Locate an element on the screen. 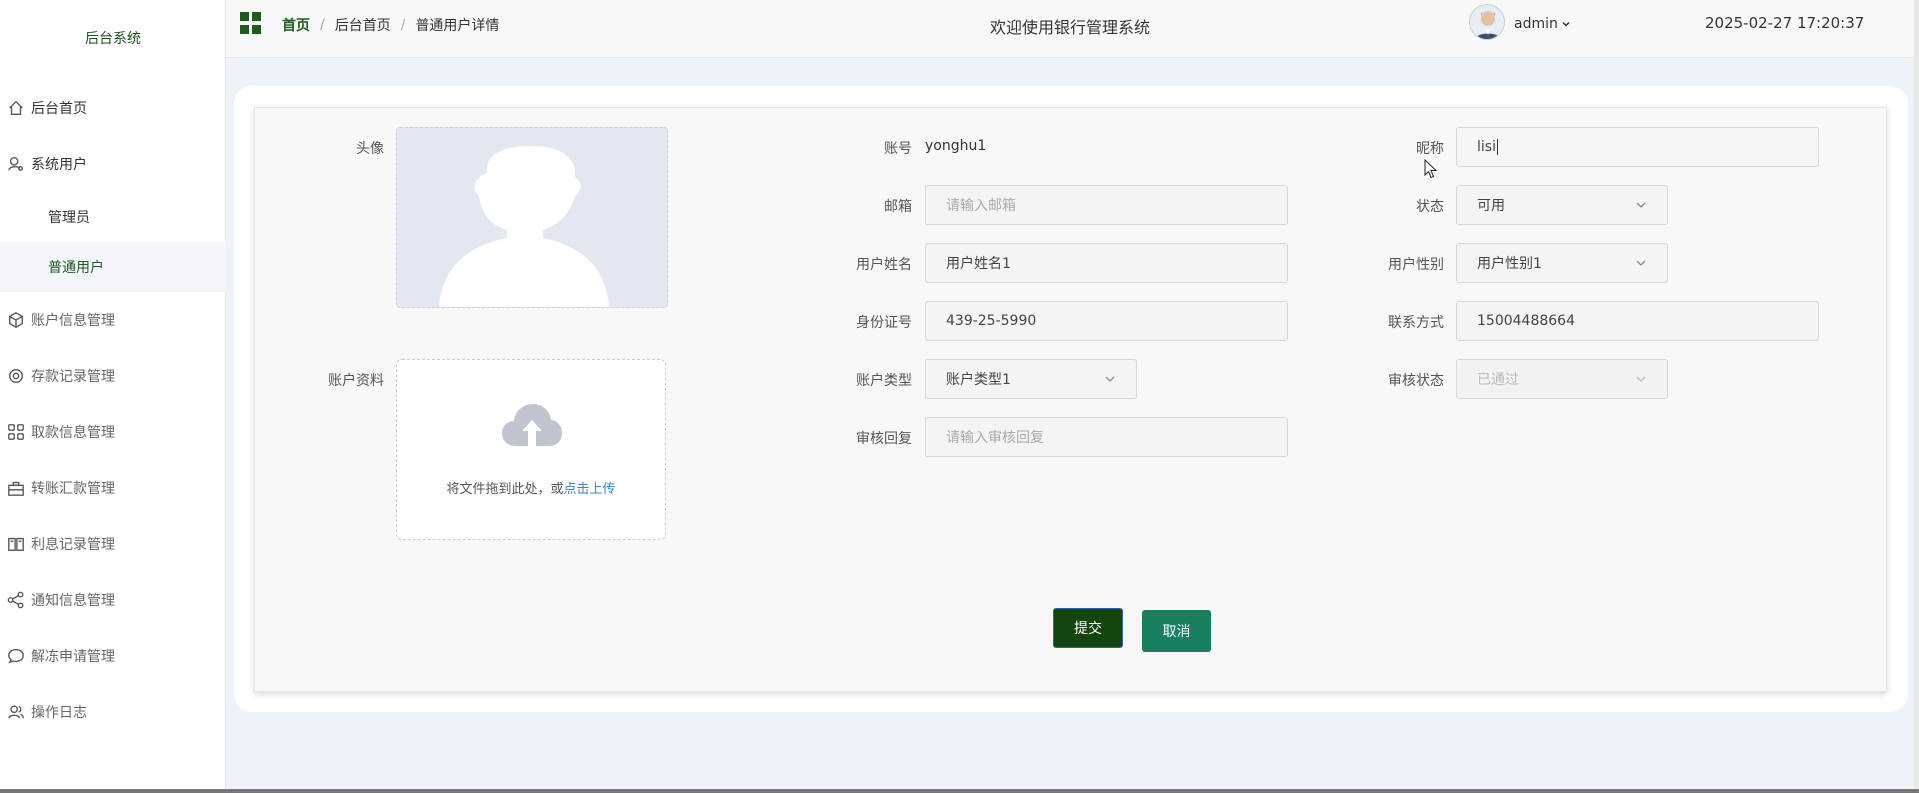  user-gear-icon is located at coordinates (16, 164).